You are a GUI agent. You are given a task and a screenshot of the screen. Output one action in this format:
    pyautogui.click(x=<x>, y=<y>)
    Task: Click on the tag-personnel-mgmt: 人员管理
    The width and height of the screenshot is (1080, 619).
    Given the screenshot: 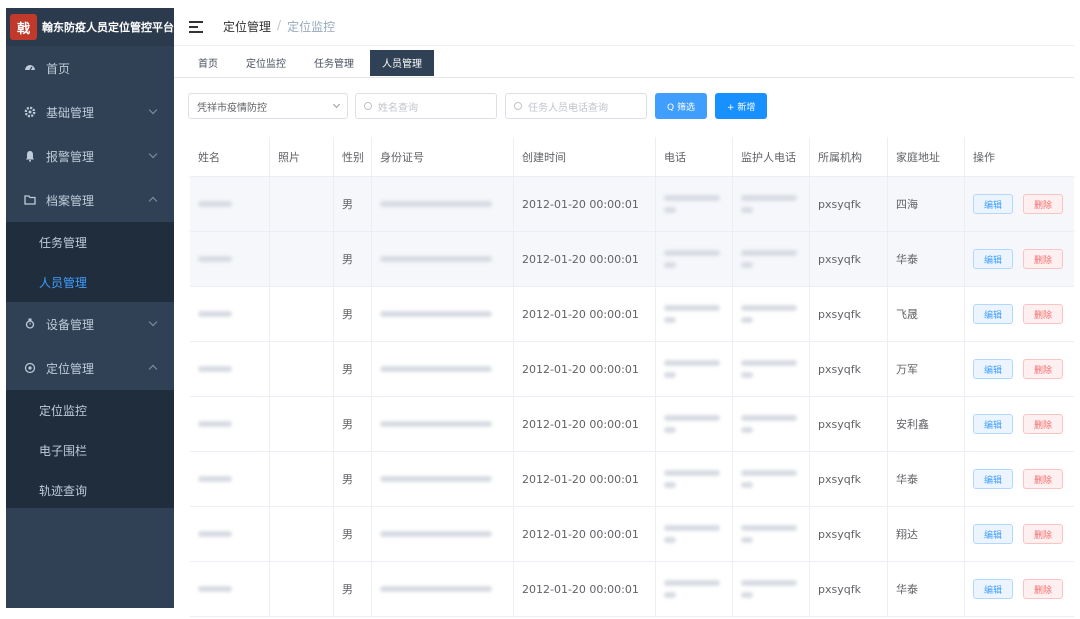 What is the action you would take?
    pyautogui.click(x=402, y=62)
    